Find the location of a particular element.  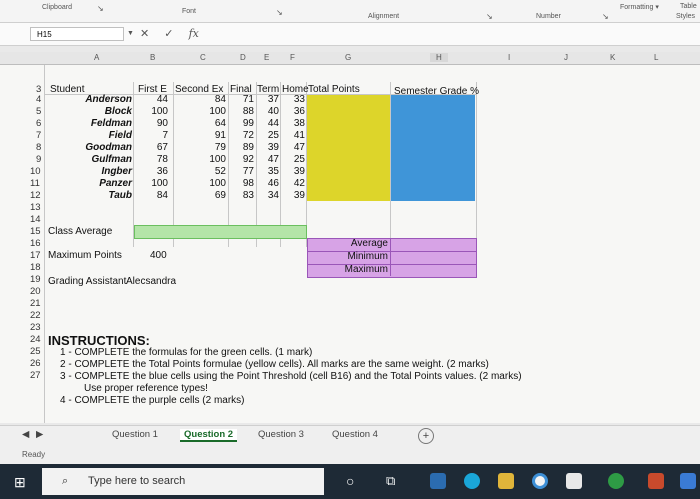

ribbon-group-alignment: Alignment is located at coordinates (383, 16).